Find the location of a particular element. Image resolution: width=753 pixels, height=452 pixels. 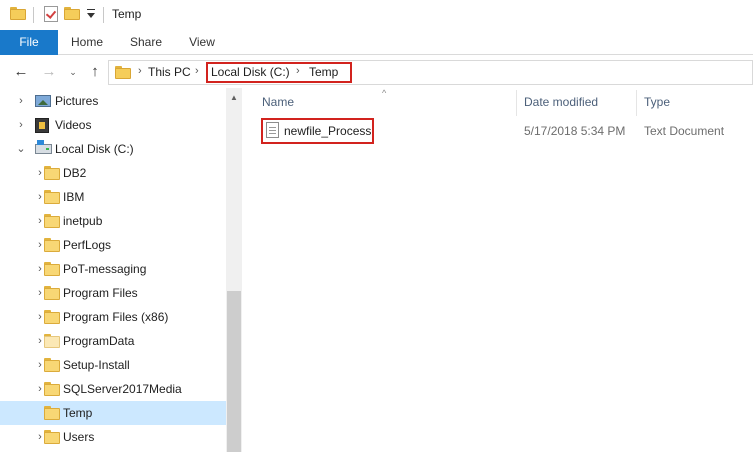

tree-item-label: Program Files (x86) is located at coordinates (116, 317).